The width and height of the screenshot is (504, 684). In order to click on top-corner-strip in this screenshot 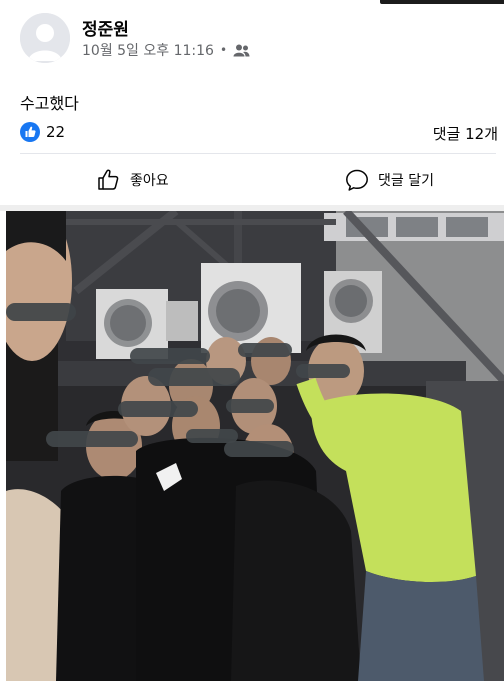, I will do `click(442, 2)`.